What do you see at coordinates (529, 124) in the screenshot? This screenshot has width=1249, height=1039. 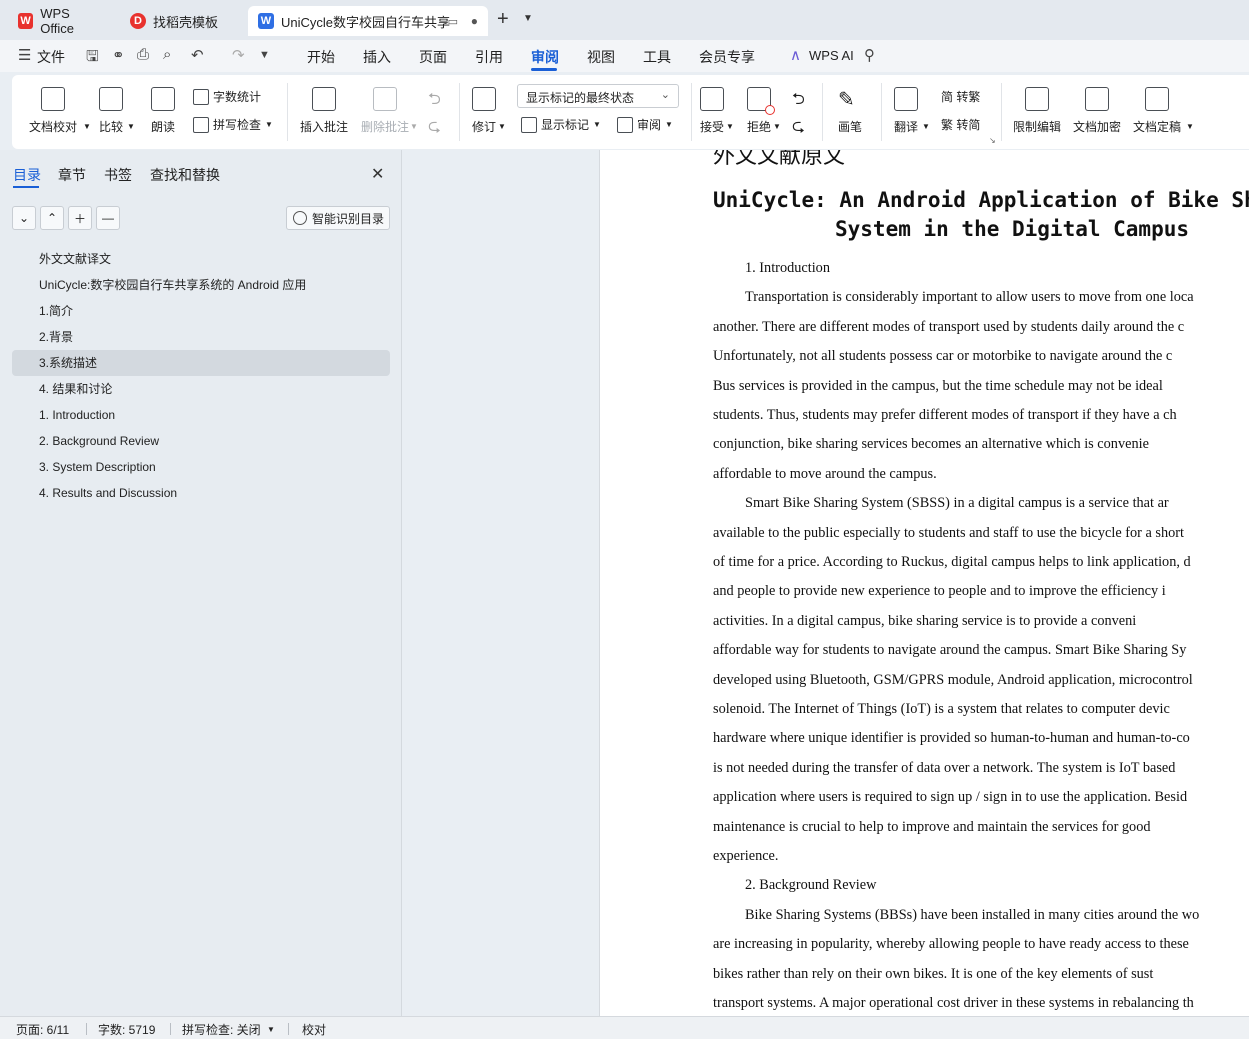 I see `show-markup-icon` at bounding box center [529, 124].